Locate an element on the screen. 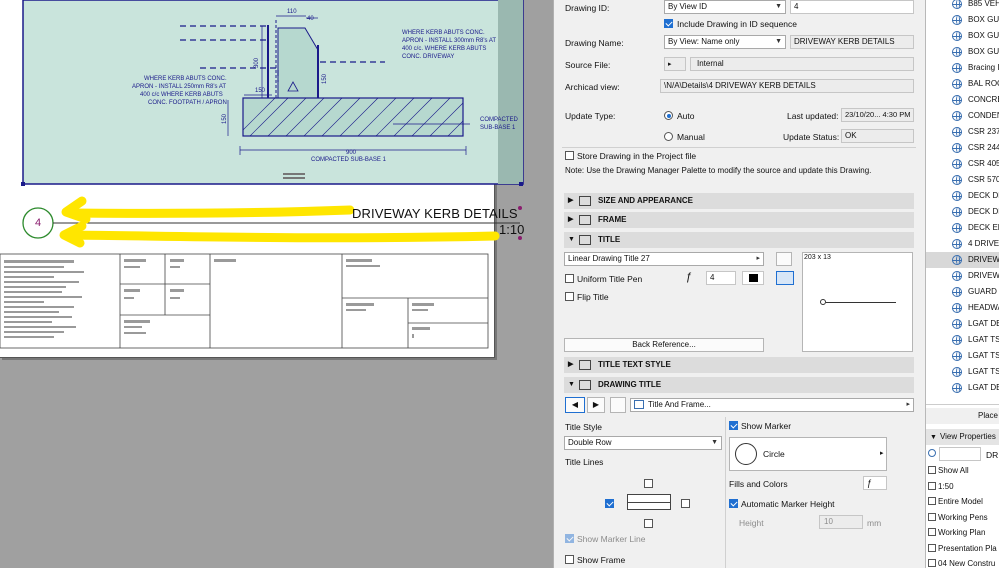 The height and width of the screenshot is (568, 999). prev-page-button: ◀ is located at coordinates (575, 405).